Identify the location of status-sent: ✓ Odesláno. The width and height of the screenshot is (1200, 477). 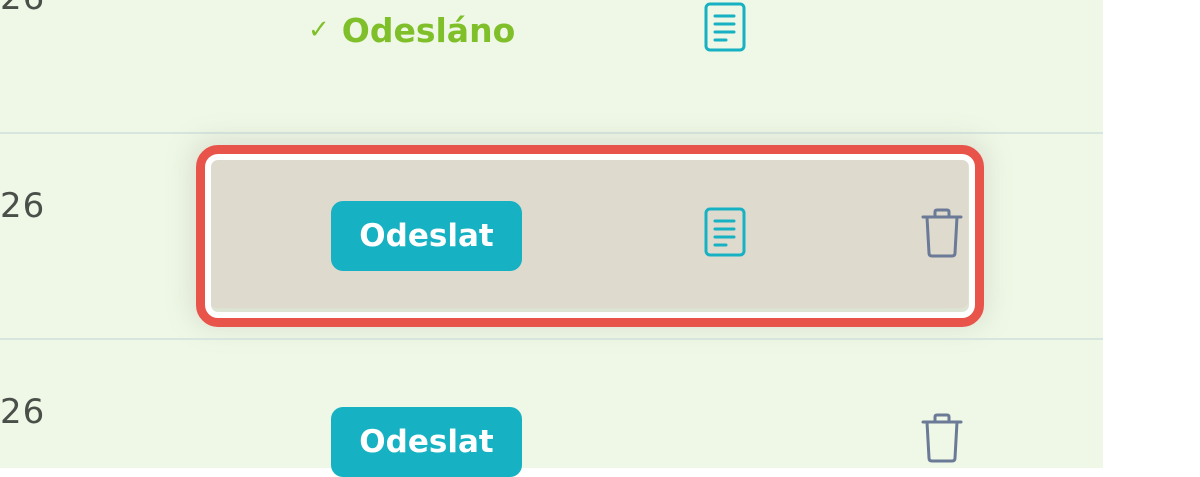
(411, 30).